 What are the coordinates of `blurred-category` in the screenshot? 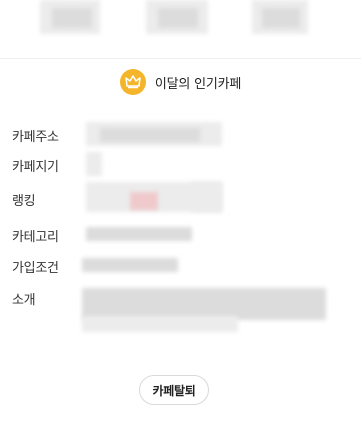 It's located at (139, 234).